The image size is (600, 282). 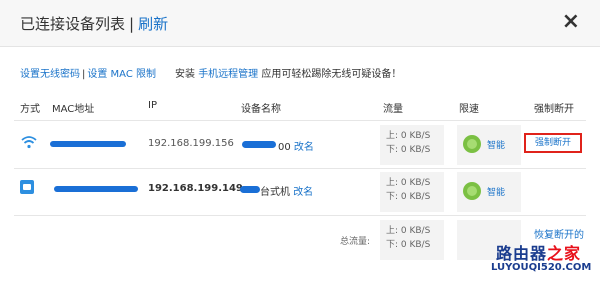 What do you see at coordinates (559, 233) in the screenshot?
I see `restore-disconnected-link: 恢复断开的` at bounding box center [559, 233].